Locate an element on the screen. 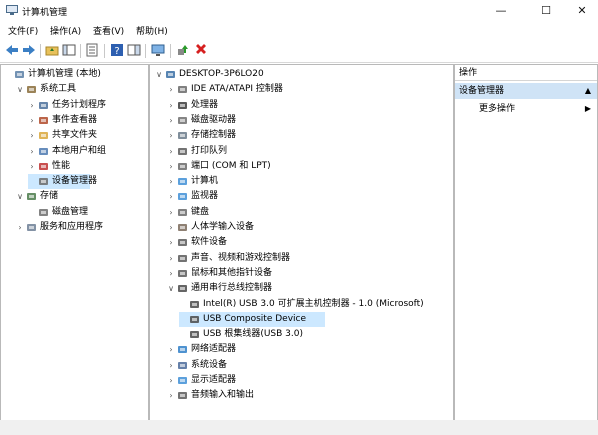 This screenshot has width=598, height=435. show-hide-tree-icon is located at coordinates (69, 50).